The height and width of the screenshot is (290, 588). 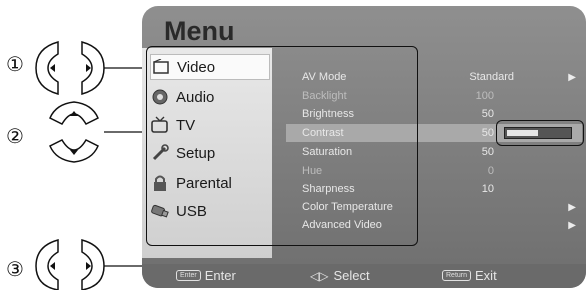 I want to click on footer-select-label: Select, so click(x=351, y=275).